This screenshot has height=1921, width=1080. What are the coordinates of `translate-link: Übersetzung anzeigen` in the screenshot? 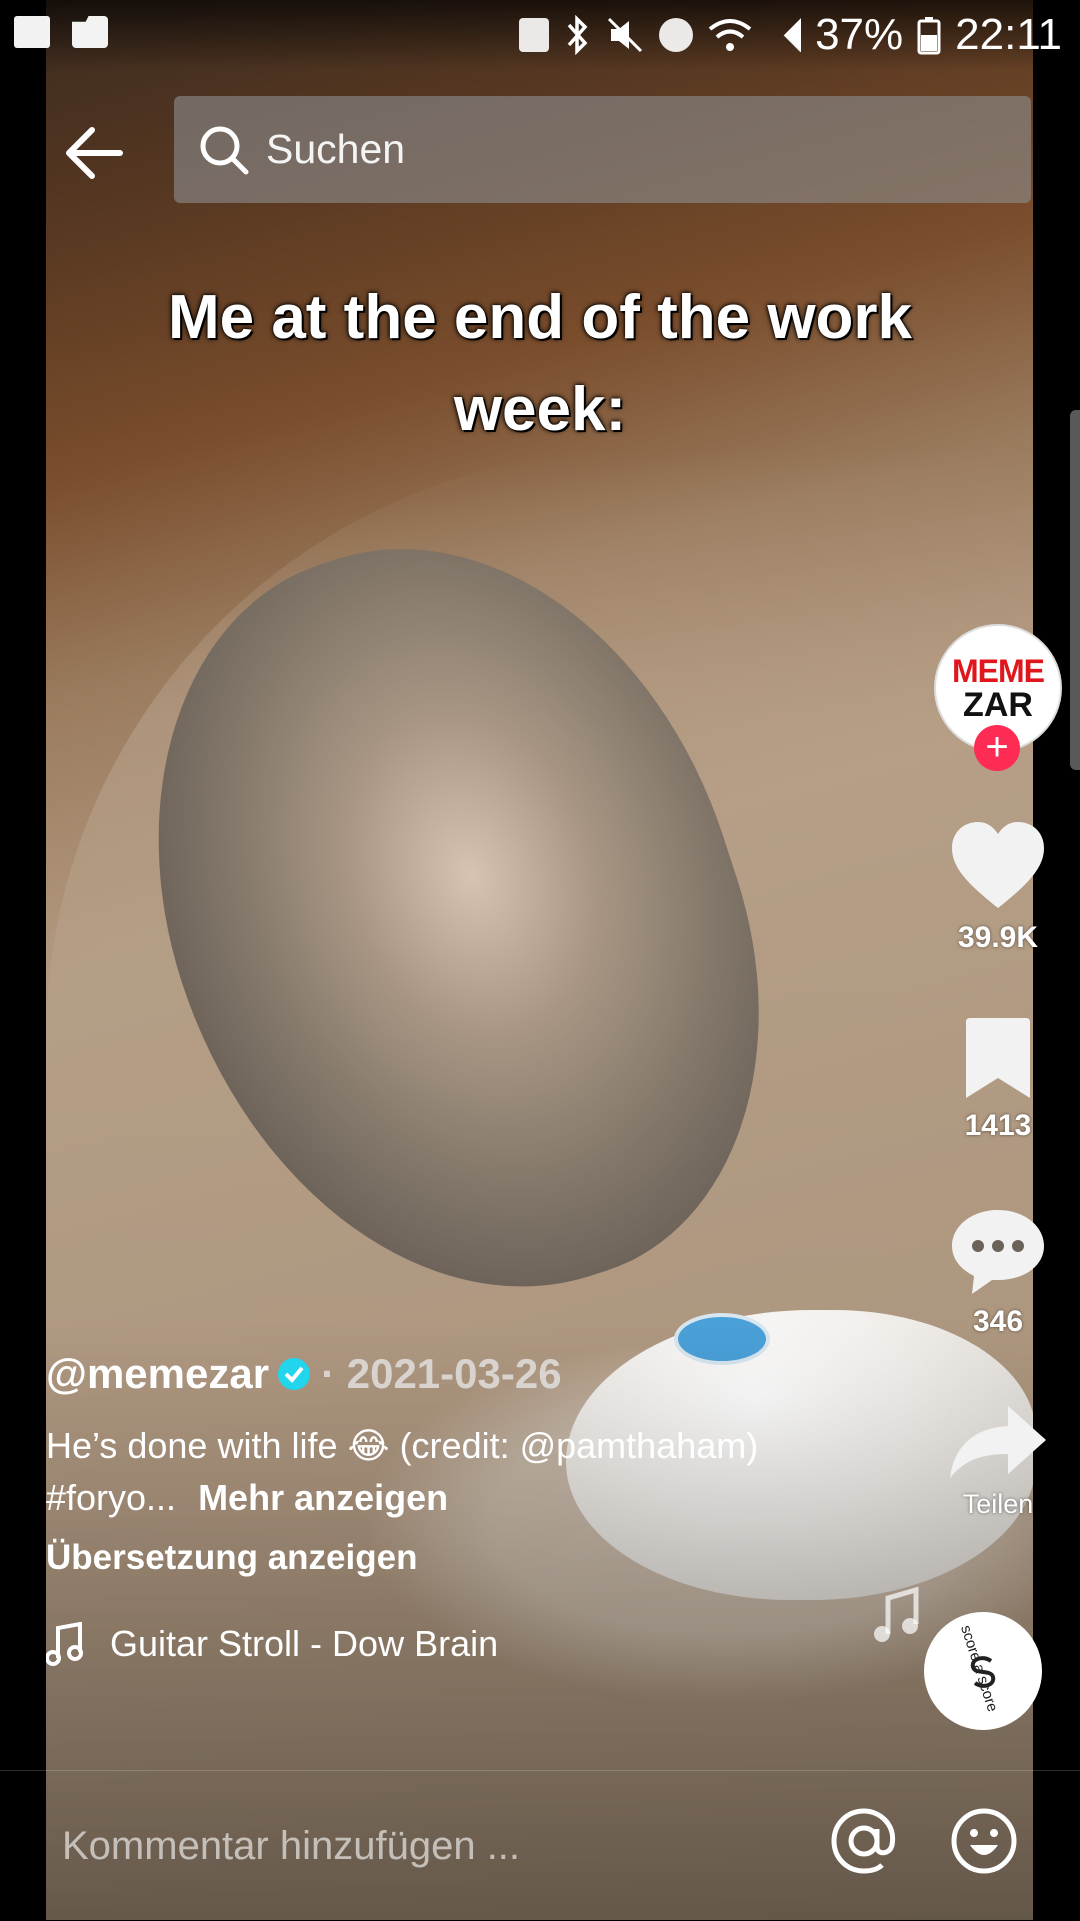 It's located at (426, 1558).